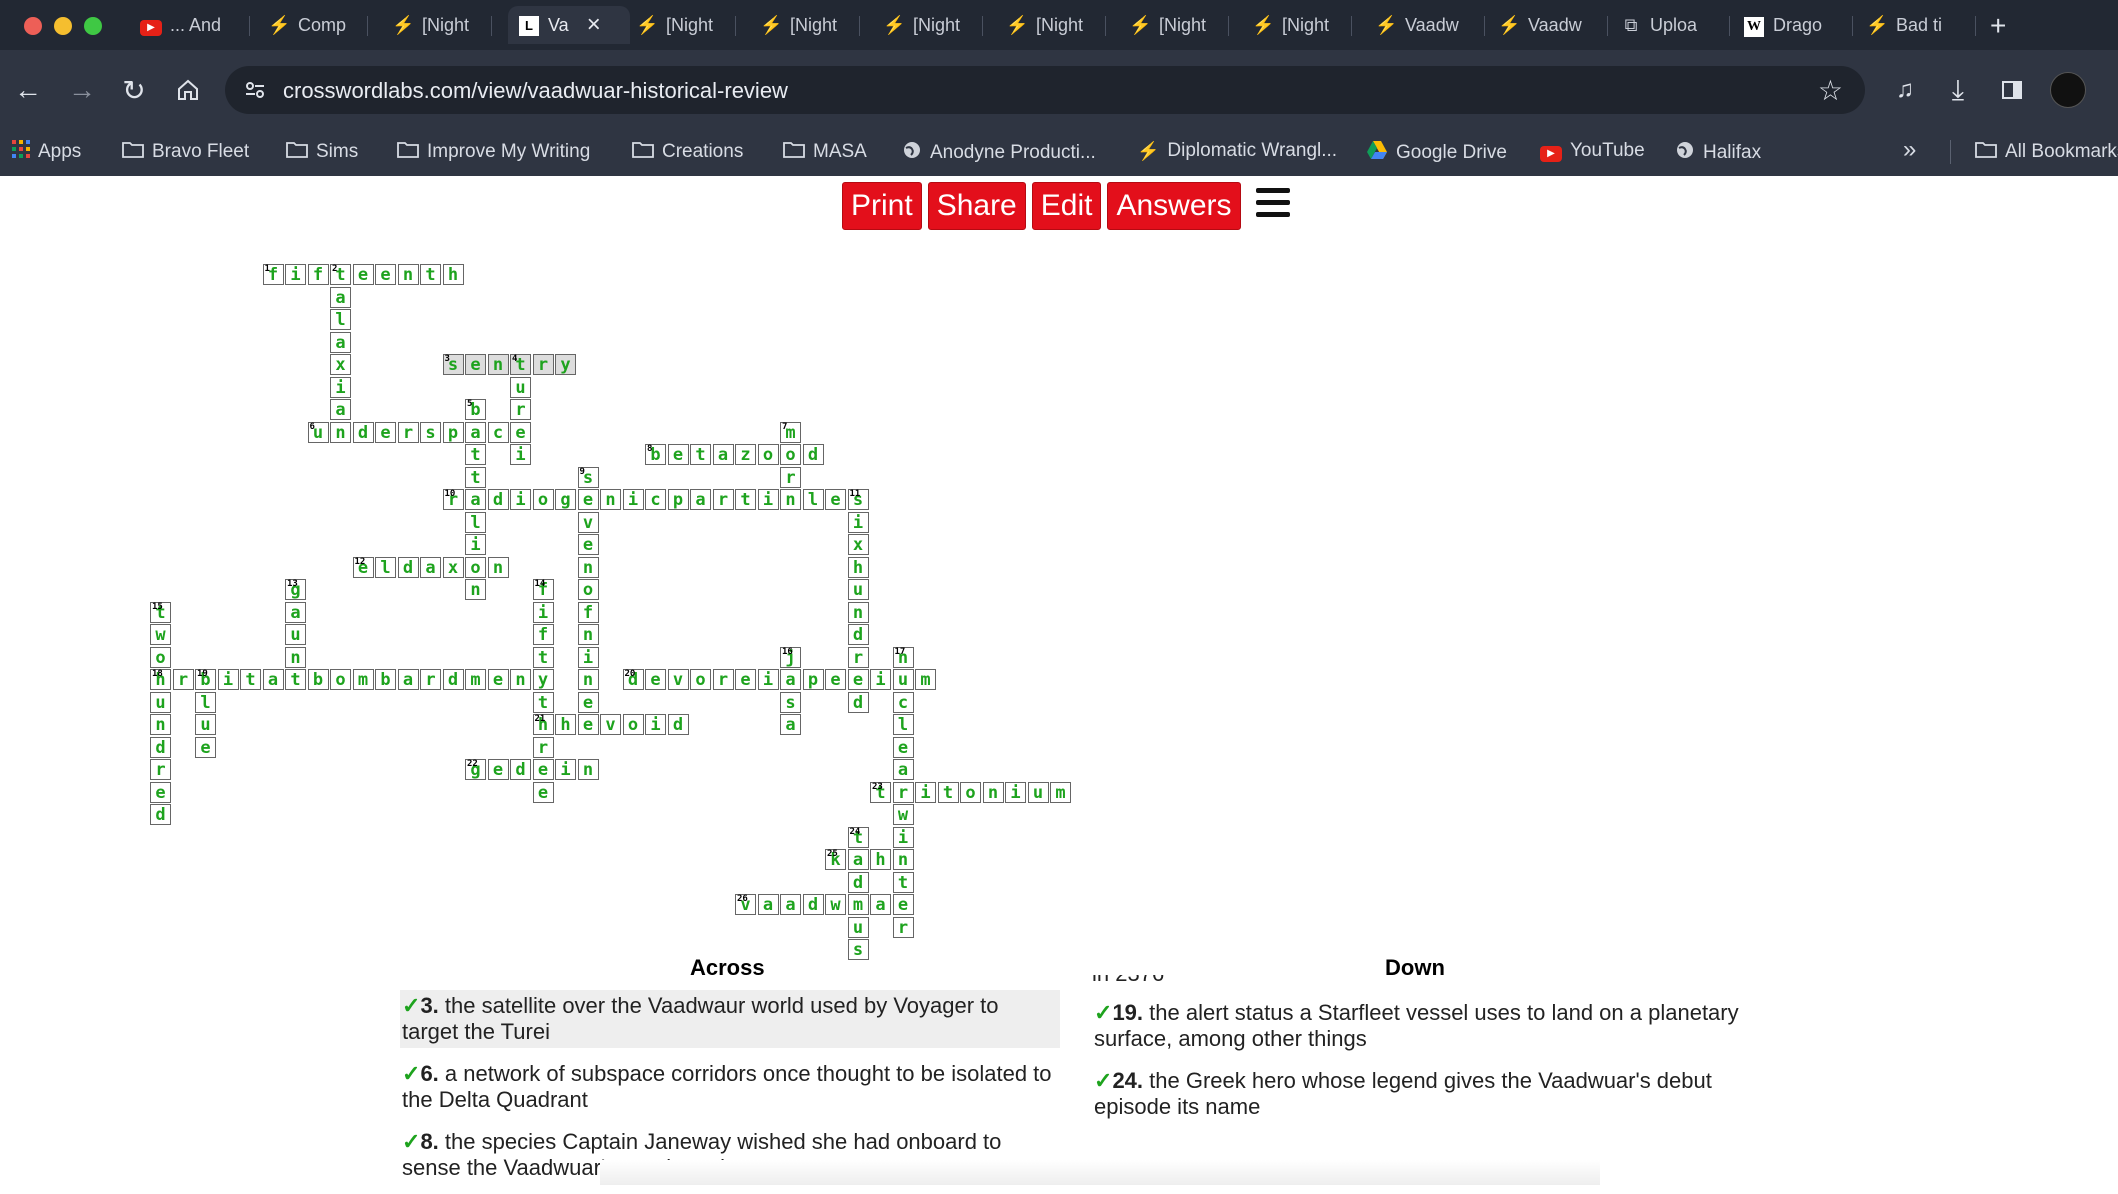 The image size is (2118, 1194). Describe the element at coordinates (160, 634) in the screenshot. I see `grid-cell: w` at that location.